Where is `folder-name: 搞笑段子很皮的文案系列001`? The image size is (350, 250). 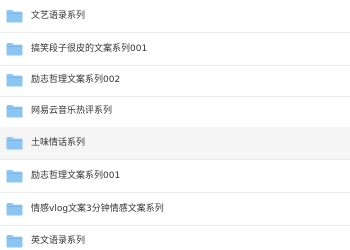
folder-name: 搞笑段子很皮的文案系列001 is located at coordinates (89, 49).